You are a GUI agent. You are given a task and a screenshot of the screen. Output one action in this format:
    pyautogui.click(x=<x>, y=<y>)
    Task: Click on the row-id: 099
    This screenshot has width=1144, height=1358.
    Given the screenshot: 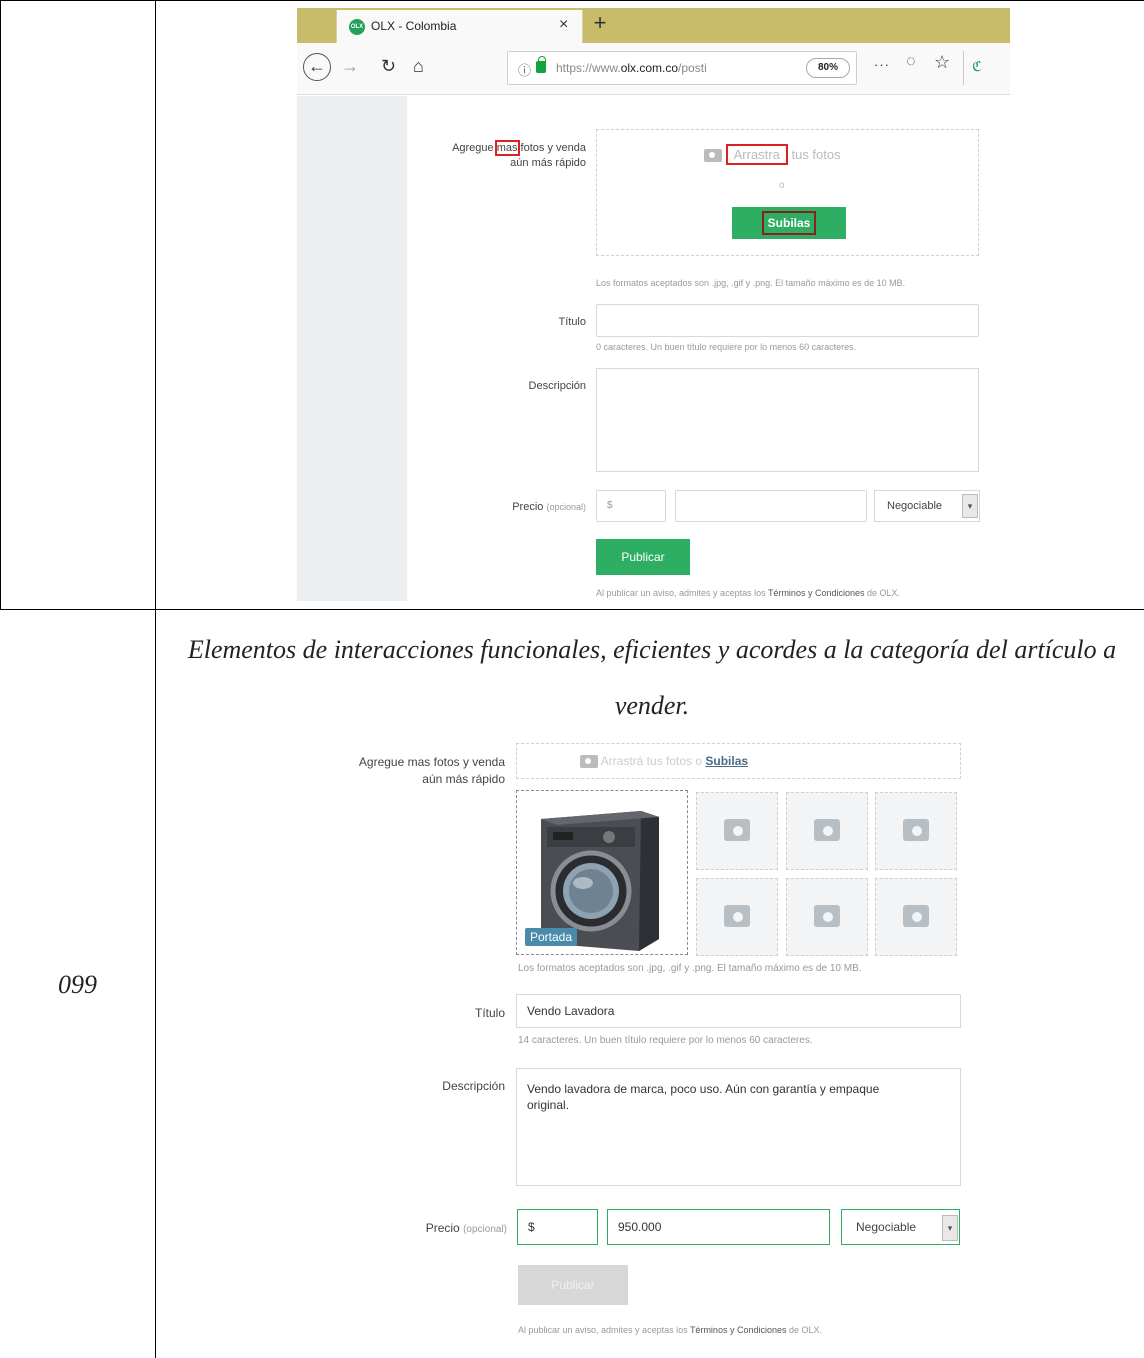 What is the action you would take?
    pyautogui.click(x=77, y=984)
    